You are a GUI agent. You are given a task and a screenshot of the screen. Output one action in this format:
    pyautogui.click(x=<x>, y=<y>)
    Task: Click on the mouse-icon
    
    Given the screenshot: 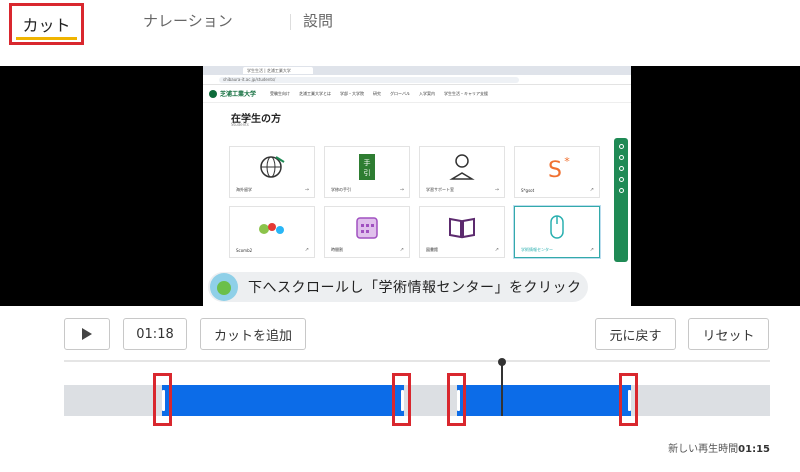 What is the action you would take?
    pyautogui.click(x=557, y=227)
    